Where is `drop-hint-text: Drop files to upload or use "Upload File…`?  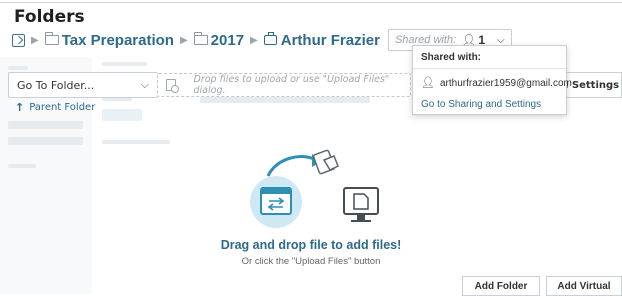
drop-hint-text: Drop files to upload or use "Upload File… is located at coordinates (291, 85).